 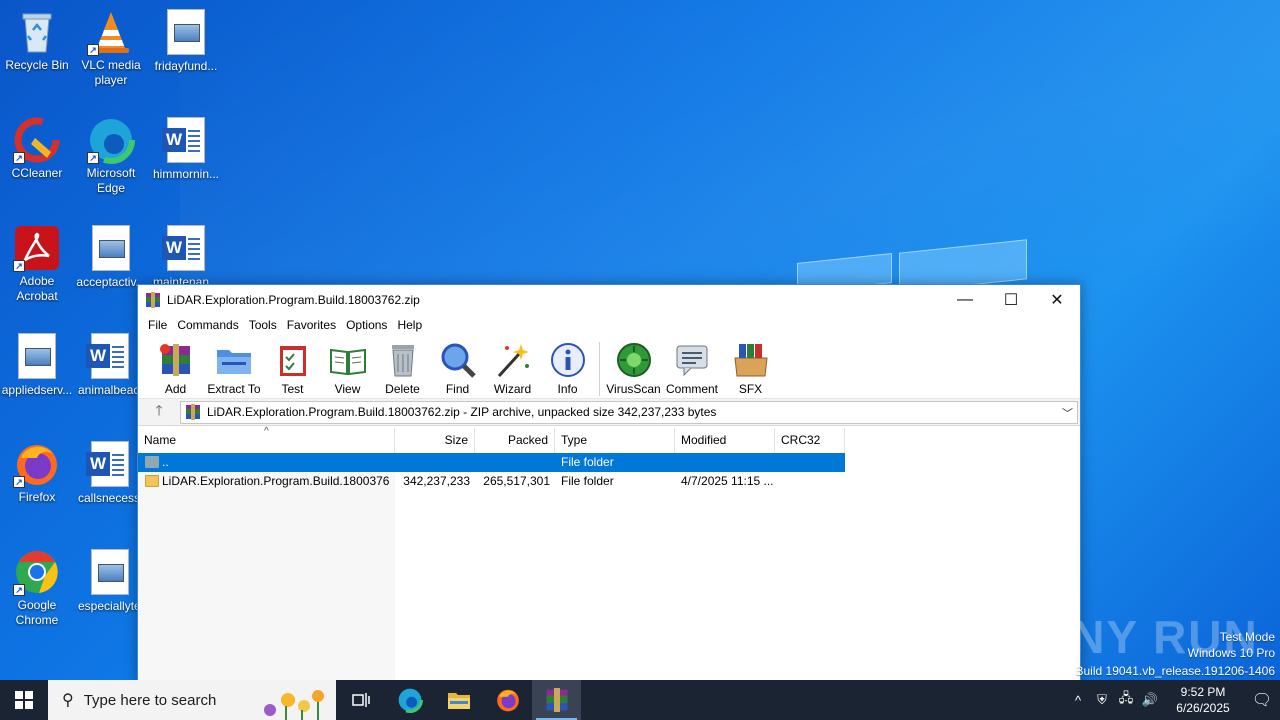 What do you see at coordinates (810, 440) in the screenshot?
I see `column-header-crc32: CRC32` at bounding box center [810, 440].